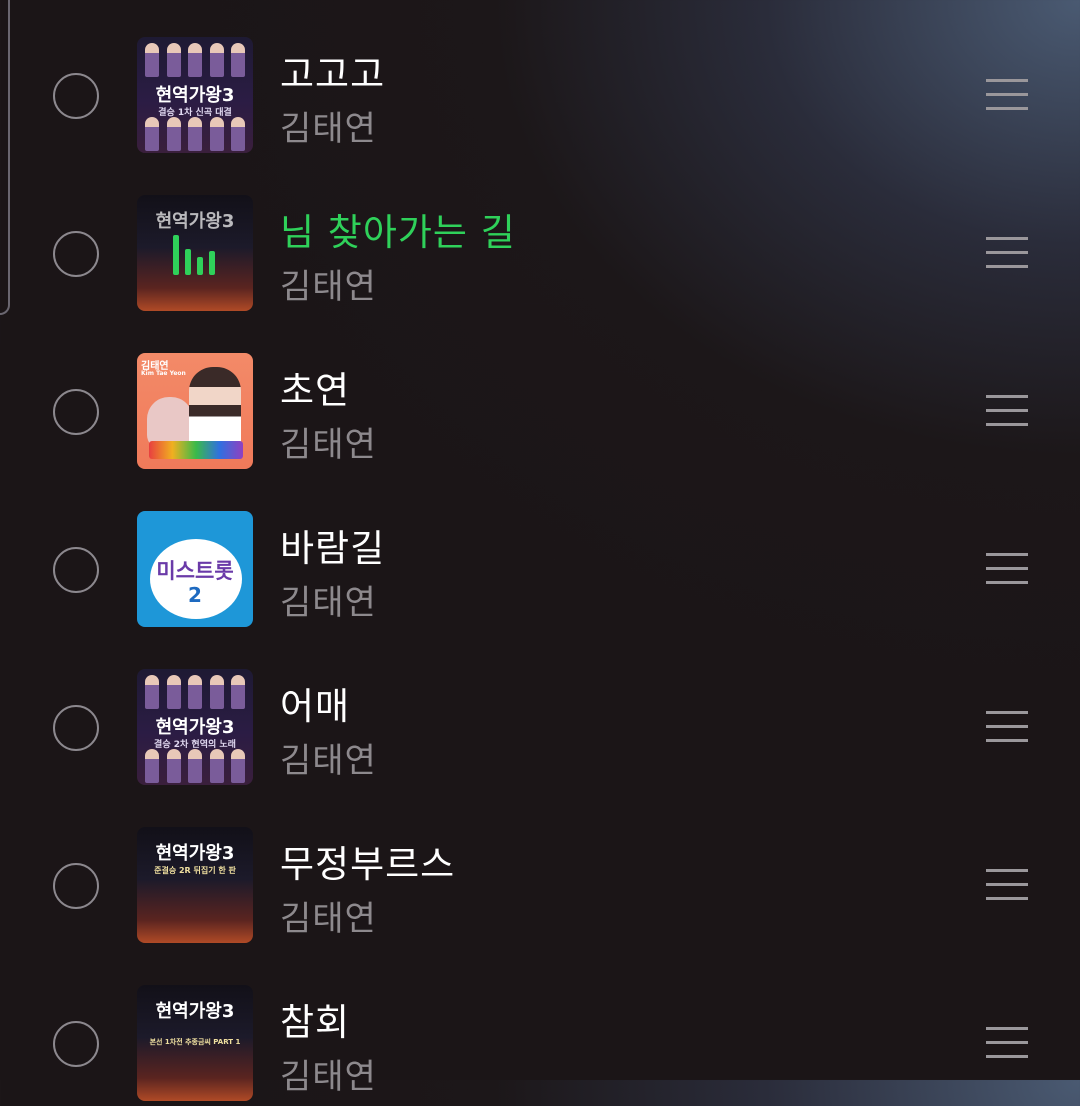 This screenshot has height=1106, width=1080. Describe the element at coordinates (540, 1027) in the screenshot. I see `track-row: 현역가왕3 본선 1차전 추종금씨 PART 1 참회 김태연` at that location.